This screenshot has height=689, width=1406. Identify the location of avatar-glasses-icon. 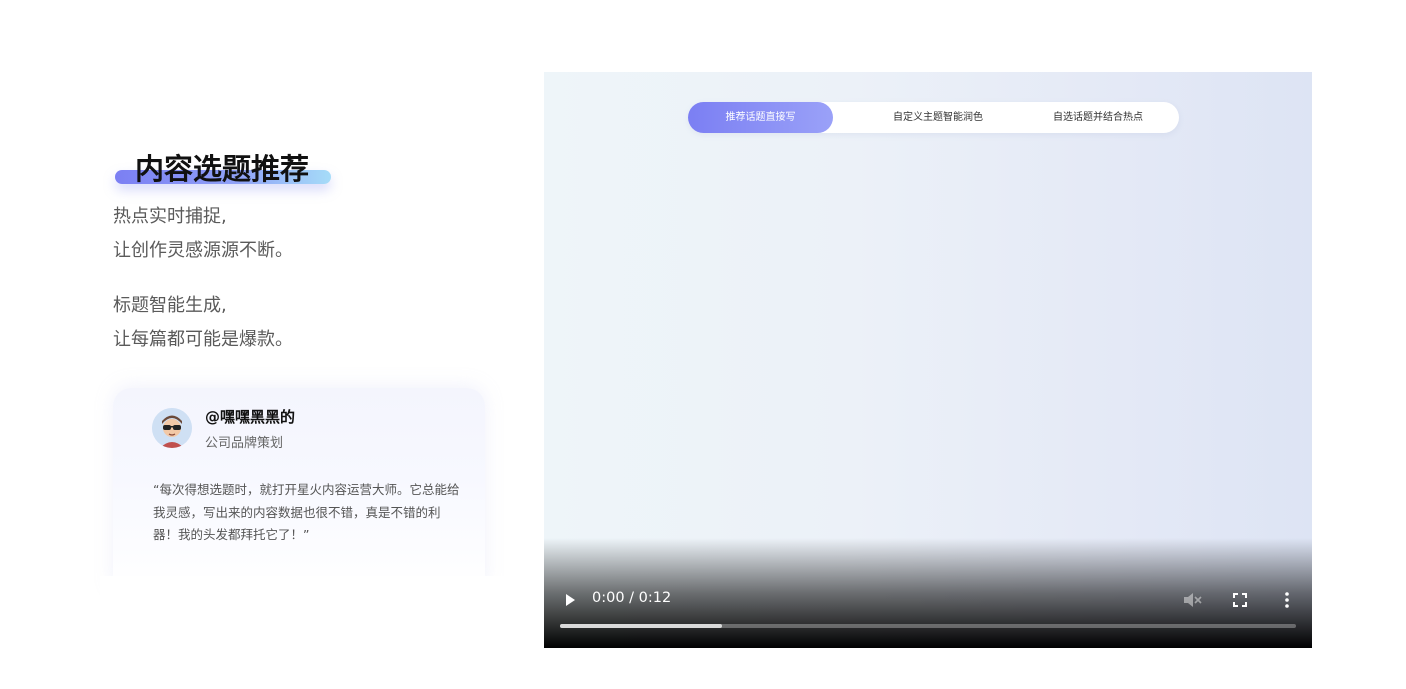
(172, 428).